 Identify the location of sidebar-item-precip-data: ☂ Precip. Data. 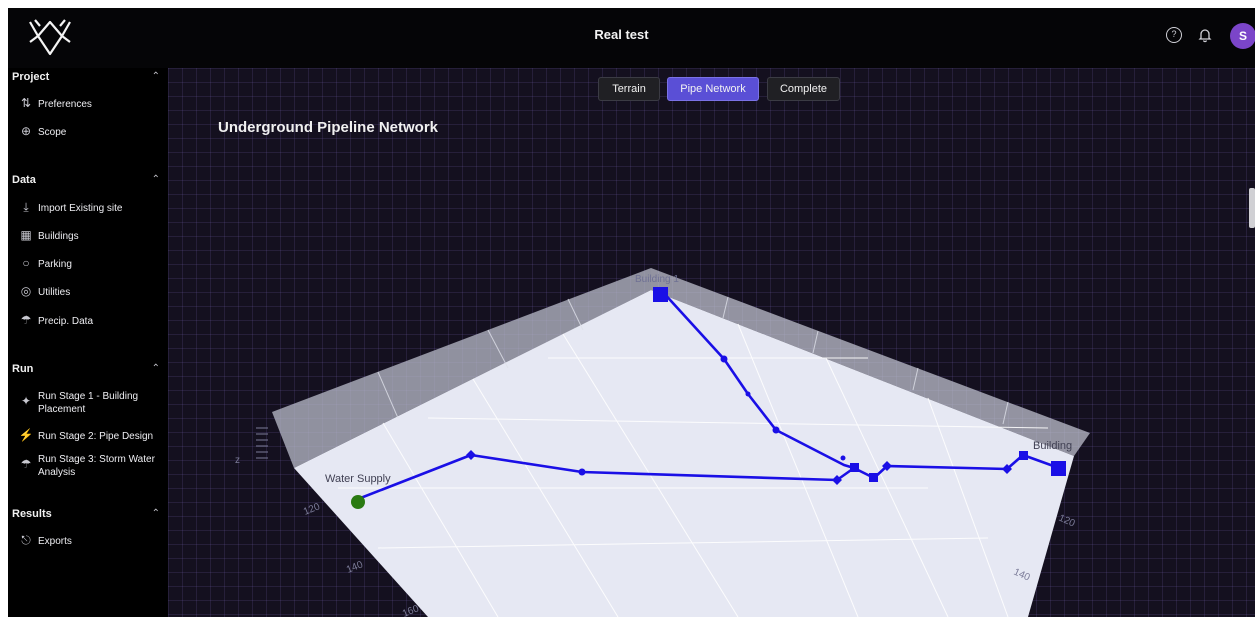
(91, 322).